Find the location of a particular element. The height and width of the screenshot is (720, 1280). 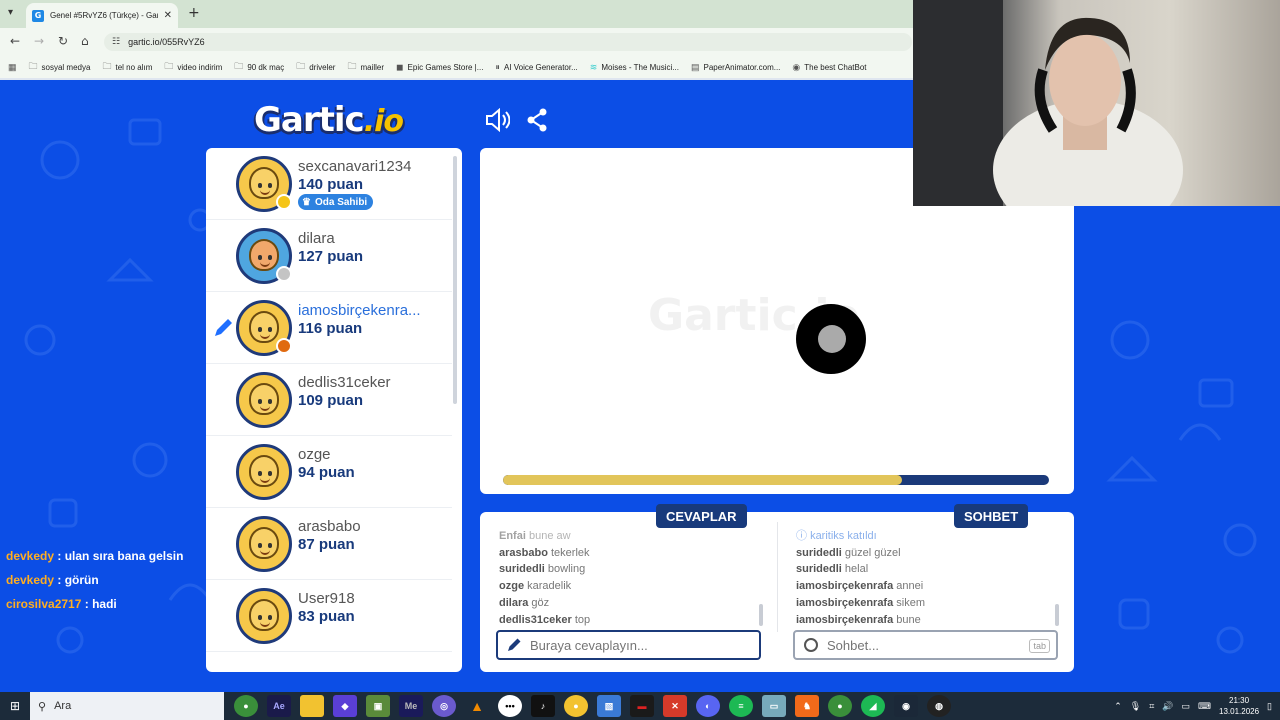

taskbar-search-label: Ara is located at coordinates (63, 706).